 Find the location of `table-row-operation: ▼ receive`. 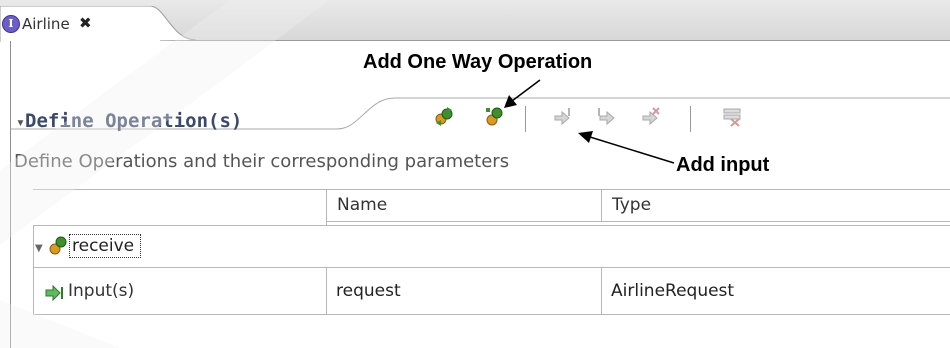

table-row-operation: ▼ receive is located at coordinates (491, 246).